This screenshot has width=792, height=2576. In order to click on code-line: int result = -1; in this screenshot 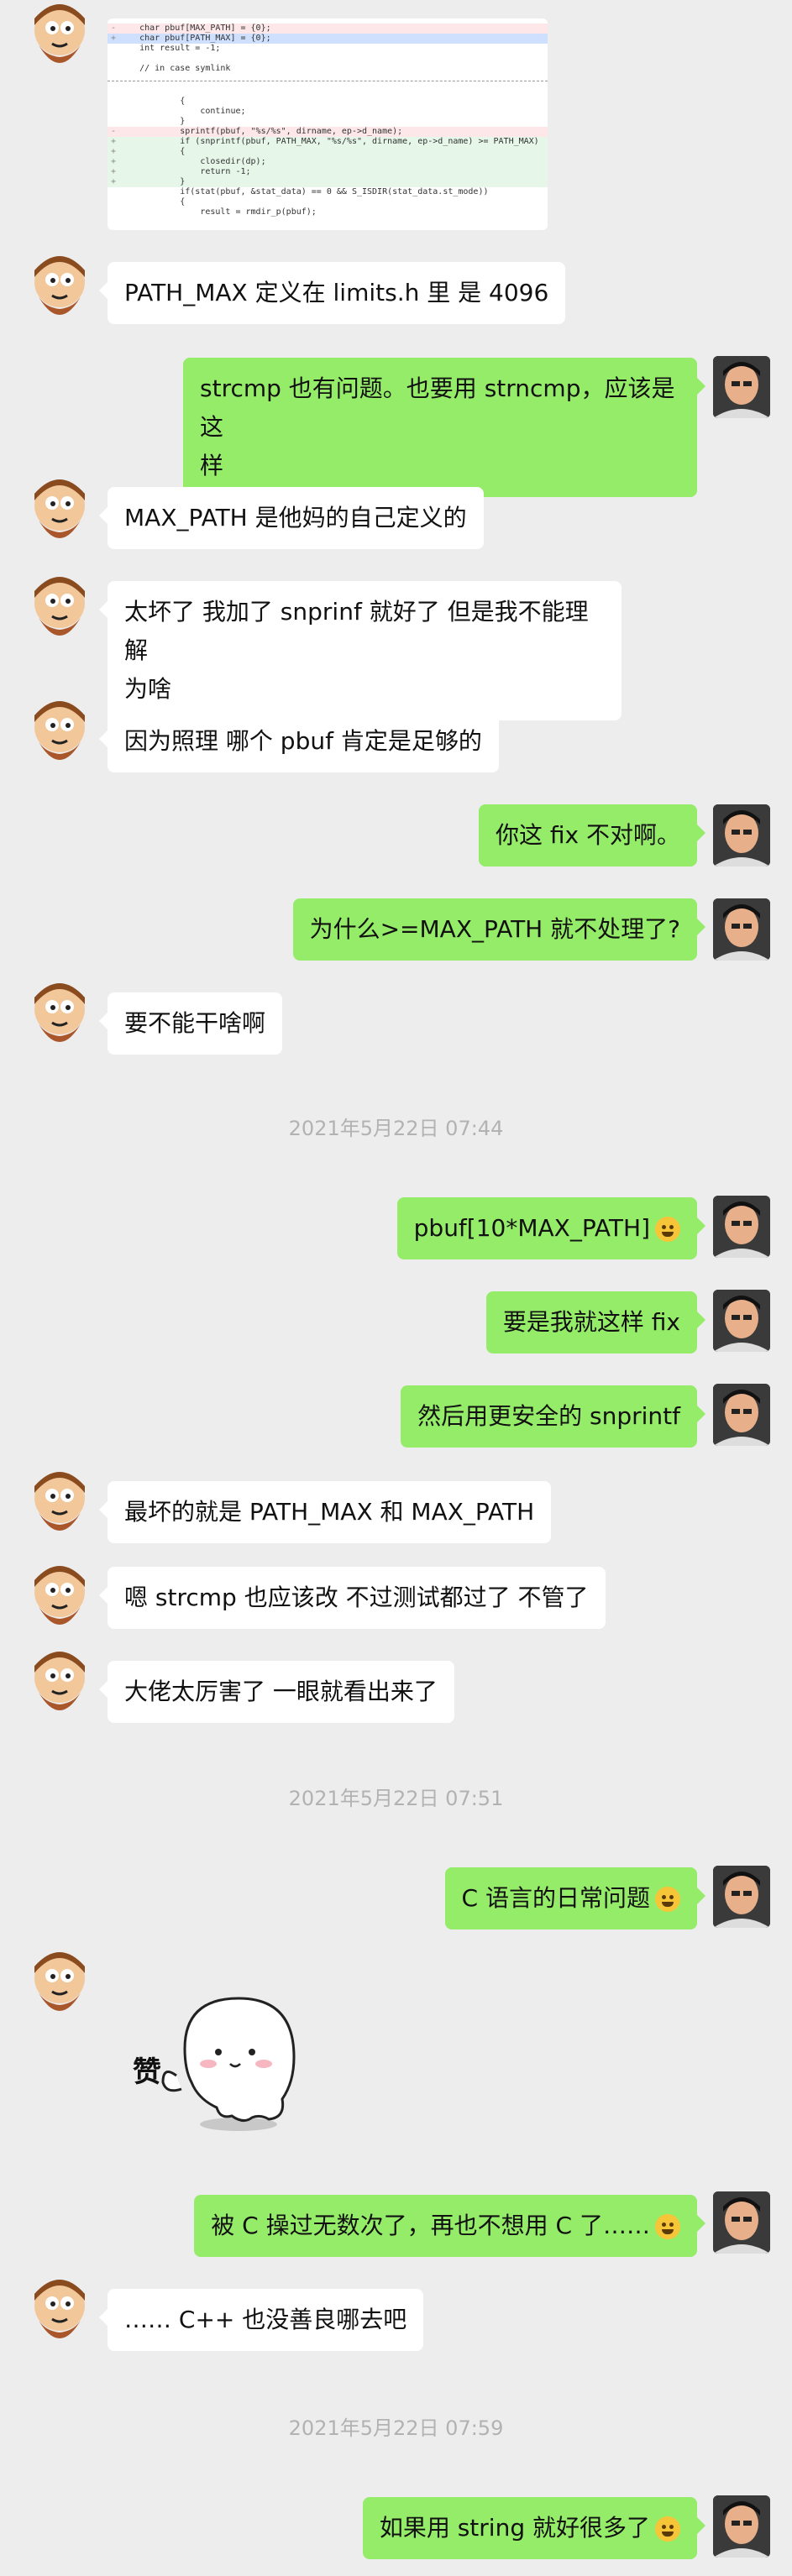, I will do `click(170, 49)`.